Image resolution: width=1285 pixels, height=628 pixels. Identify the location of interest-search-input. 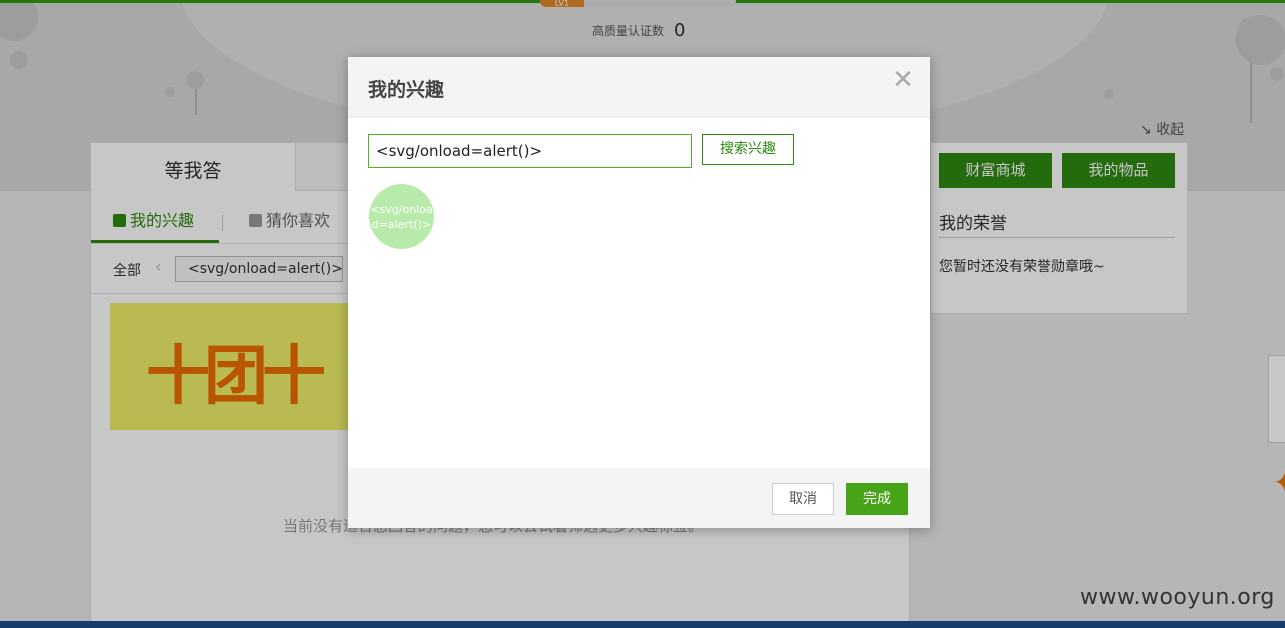
(530, 151).